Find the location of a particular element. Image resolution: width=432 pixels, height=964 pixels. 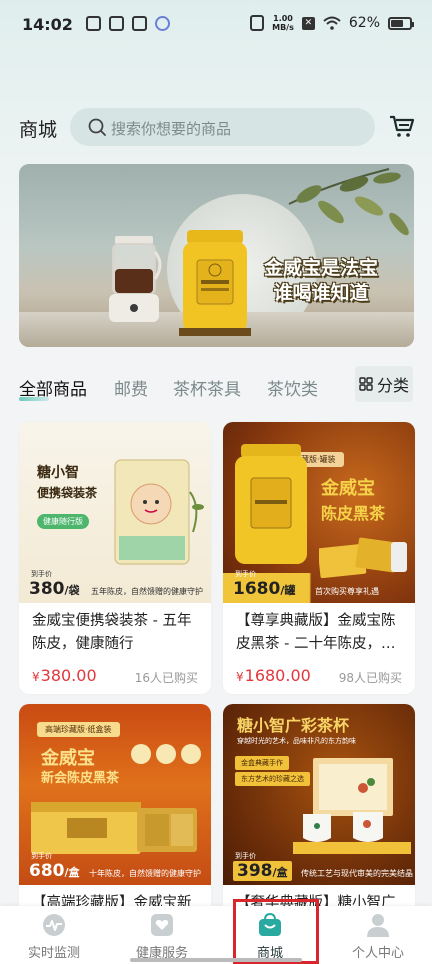

image-price: 680/盒 is located at coordinates (54, 871).